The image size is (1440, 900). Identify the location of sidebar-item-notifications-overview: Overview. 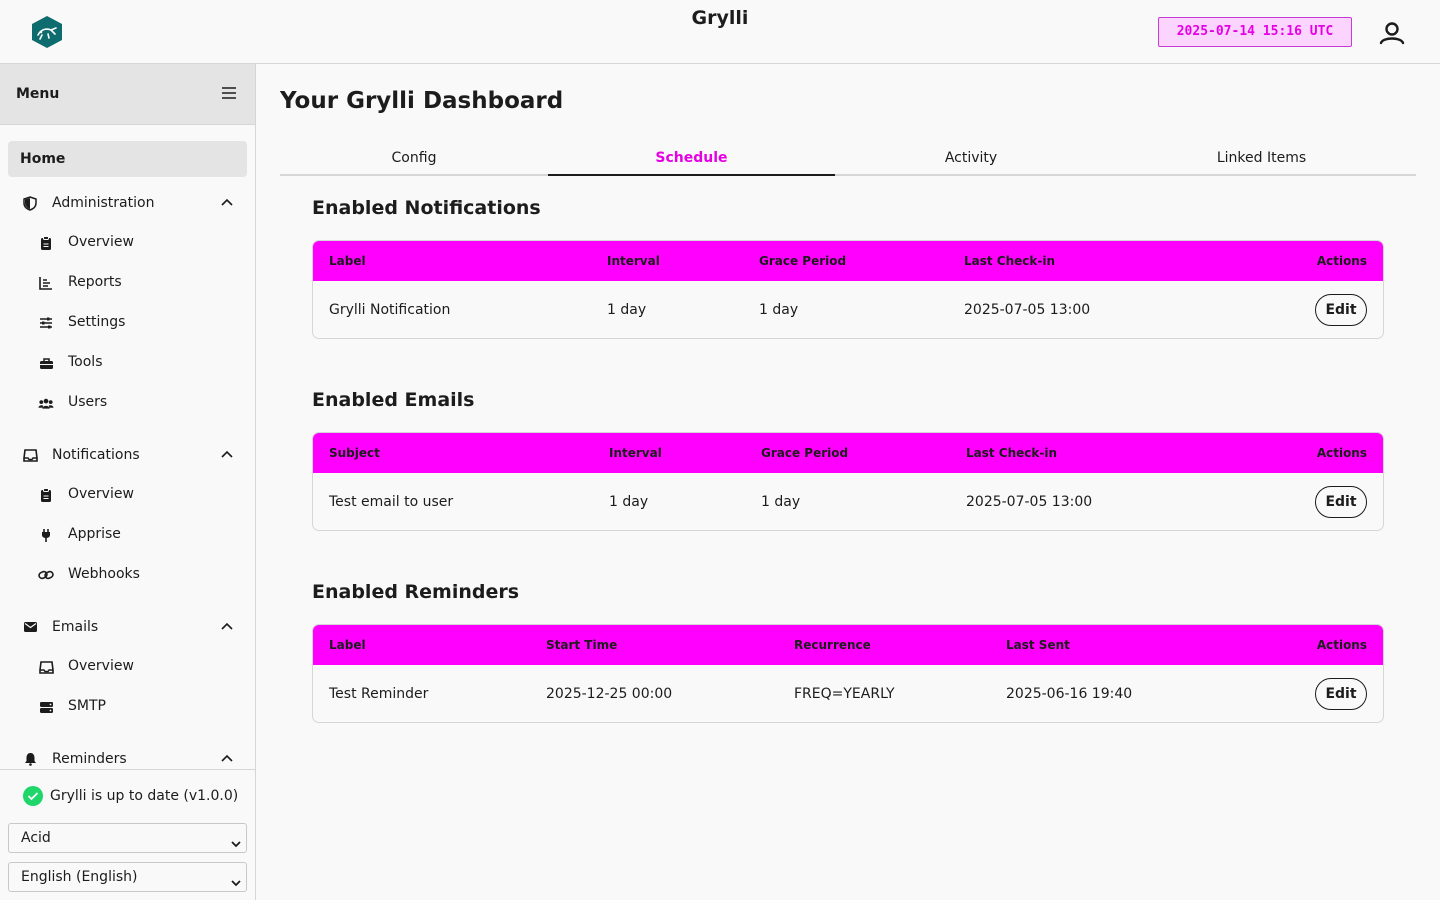
(127, 495).